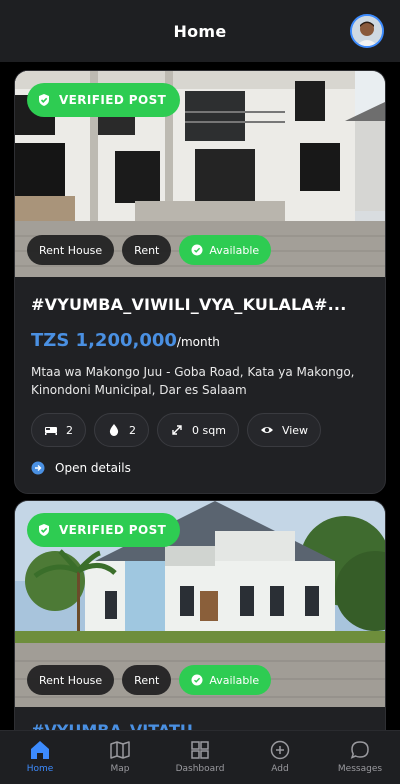  I want to click on nav-home: Home, so click(40, 752).